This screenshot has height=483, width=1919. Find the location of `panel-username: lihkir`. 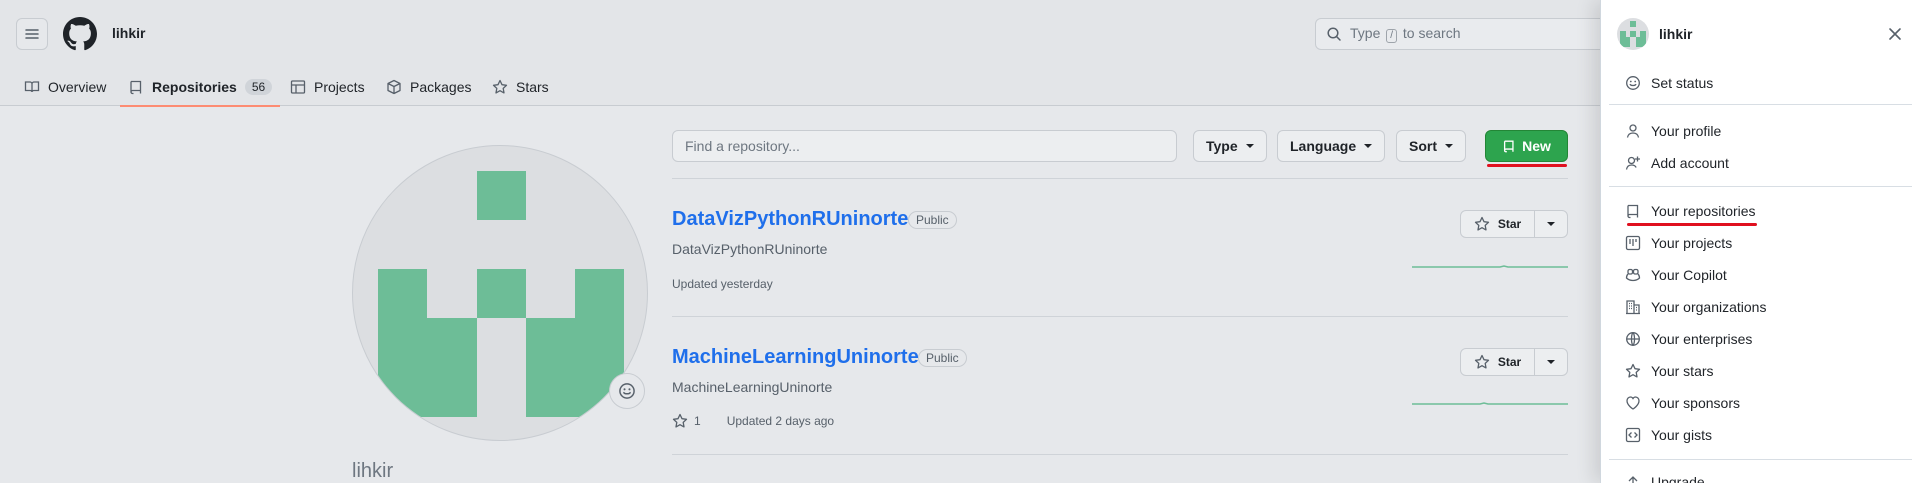

panel-username: lihkir is located at coordinates (1676, 34).